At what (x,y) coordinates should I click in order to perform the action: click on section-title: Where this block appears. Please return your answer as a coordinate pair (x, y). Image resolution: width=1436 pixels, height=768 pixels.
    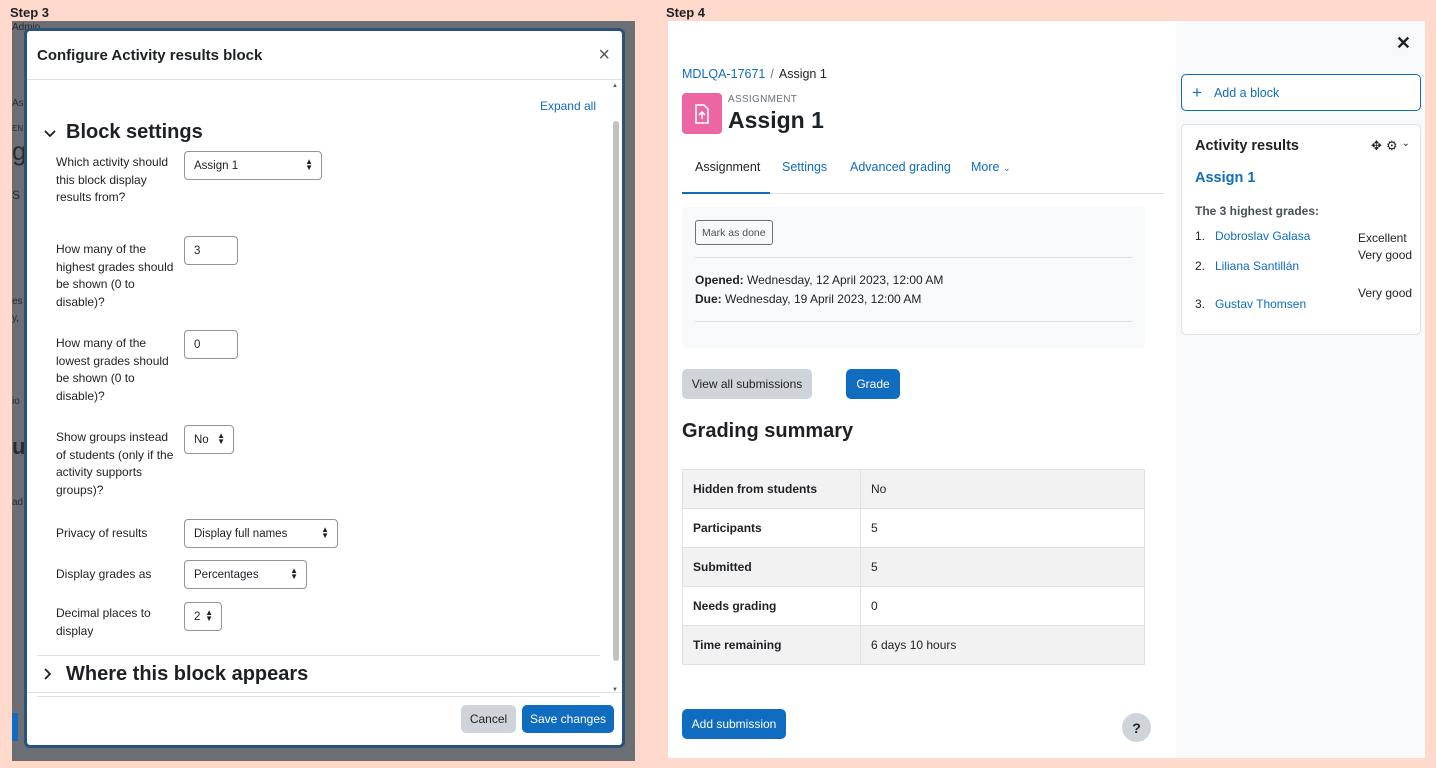
    Looking at the image, I should click on (187, 674).